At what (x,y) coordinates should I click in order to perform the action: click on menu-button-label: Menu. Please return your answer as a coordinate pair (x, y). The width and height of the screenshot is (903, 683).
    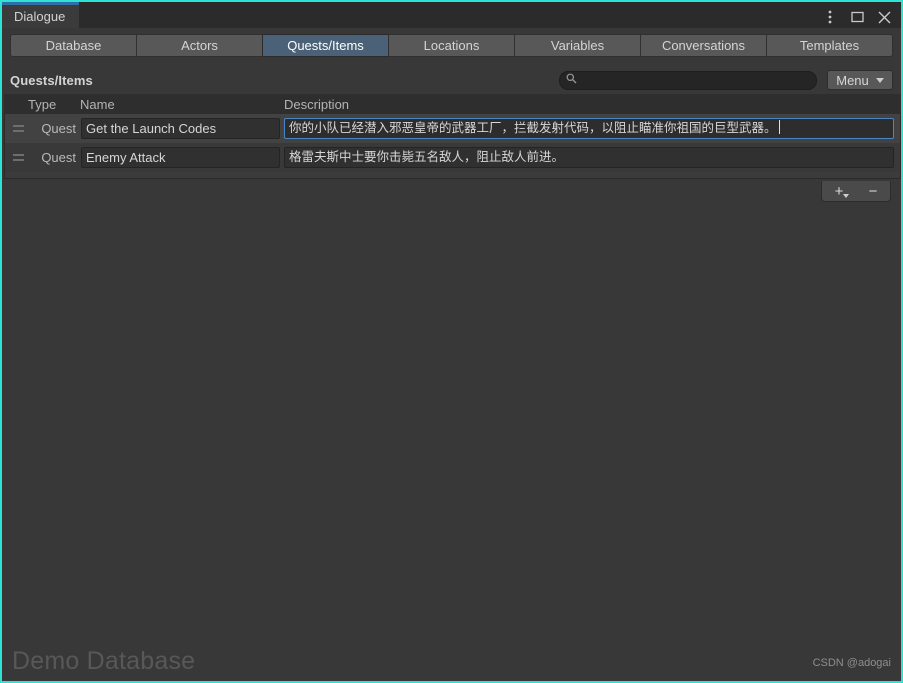
    Looking at the image, I should click on (852, 80).